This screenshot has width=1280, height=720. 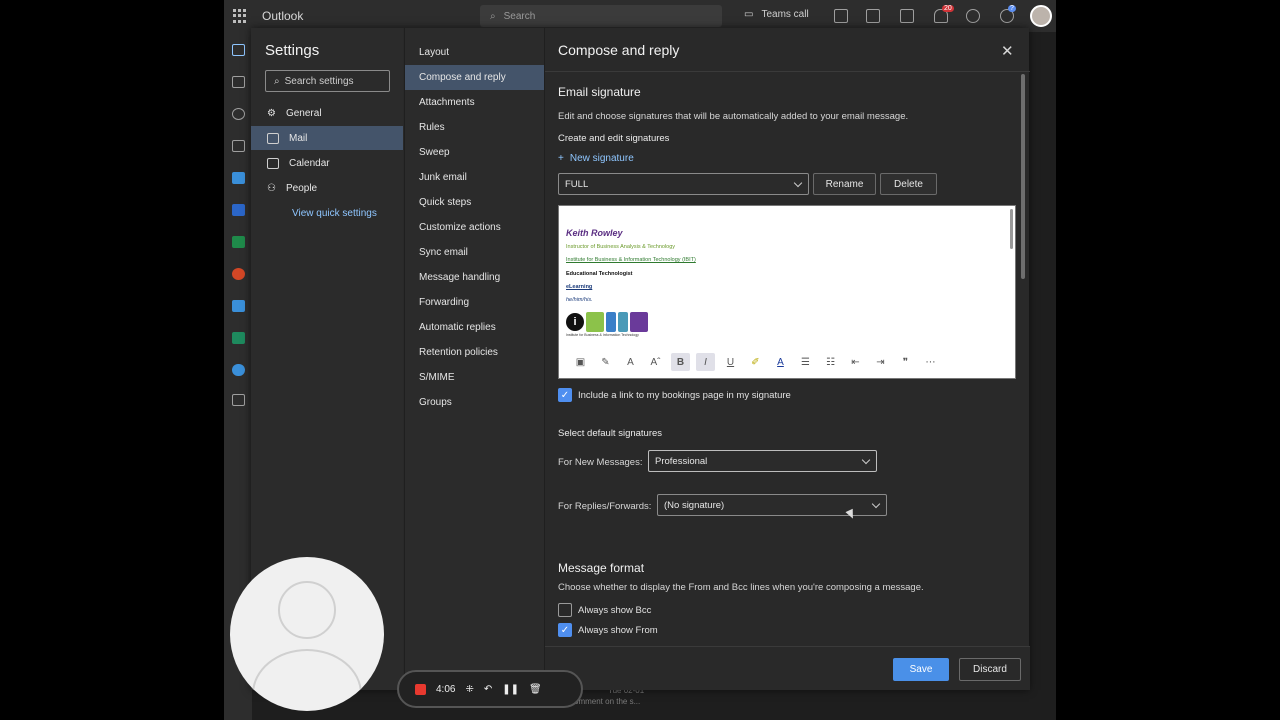 What do you see at coordinates (474, 52) in the screenshot?
I see `subnav-layout: Layout` at bounding box center [474, 52].